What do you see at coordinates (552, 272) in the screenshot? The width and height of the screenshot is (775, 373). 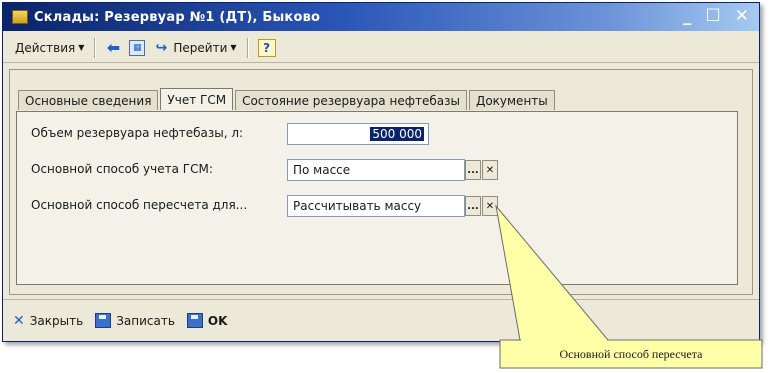 I see `callout-pointer` at bounding box center [552, 272].